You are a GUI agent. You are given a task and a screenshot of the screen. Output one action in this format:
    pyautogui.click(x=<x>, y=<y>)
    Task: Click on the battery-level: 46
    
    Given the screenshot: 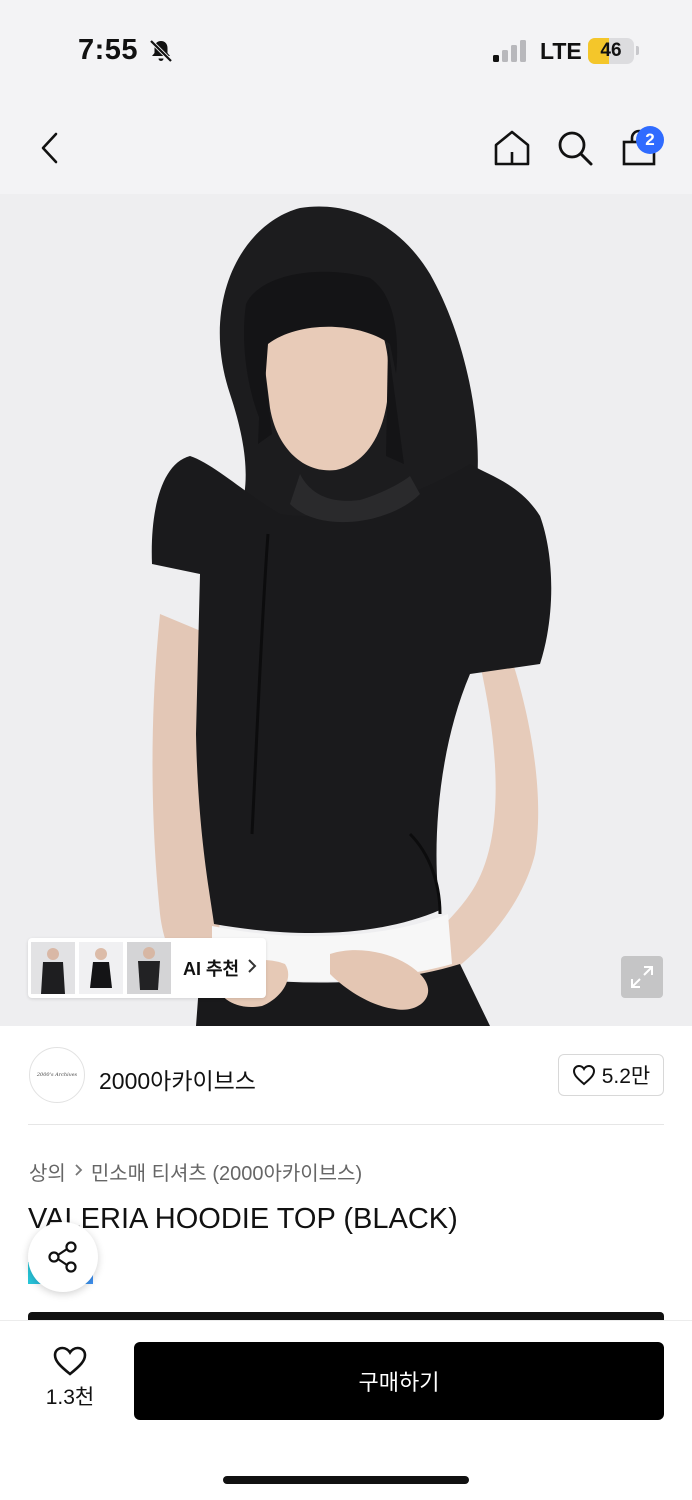 What is the action you would take?
    pyautogui.click(x=611, y=50)
    